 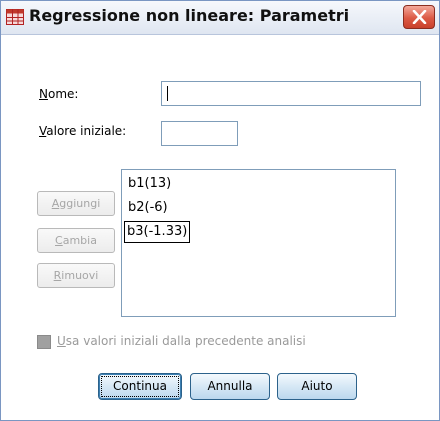 What do you see at coordinates (419, 17) in the screenshot?
I see `close-button` at bounding box center [419, 17].